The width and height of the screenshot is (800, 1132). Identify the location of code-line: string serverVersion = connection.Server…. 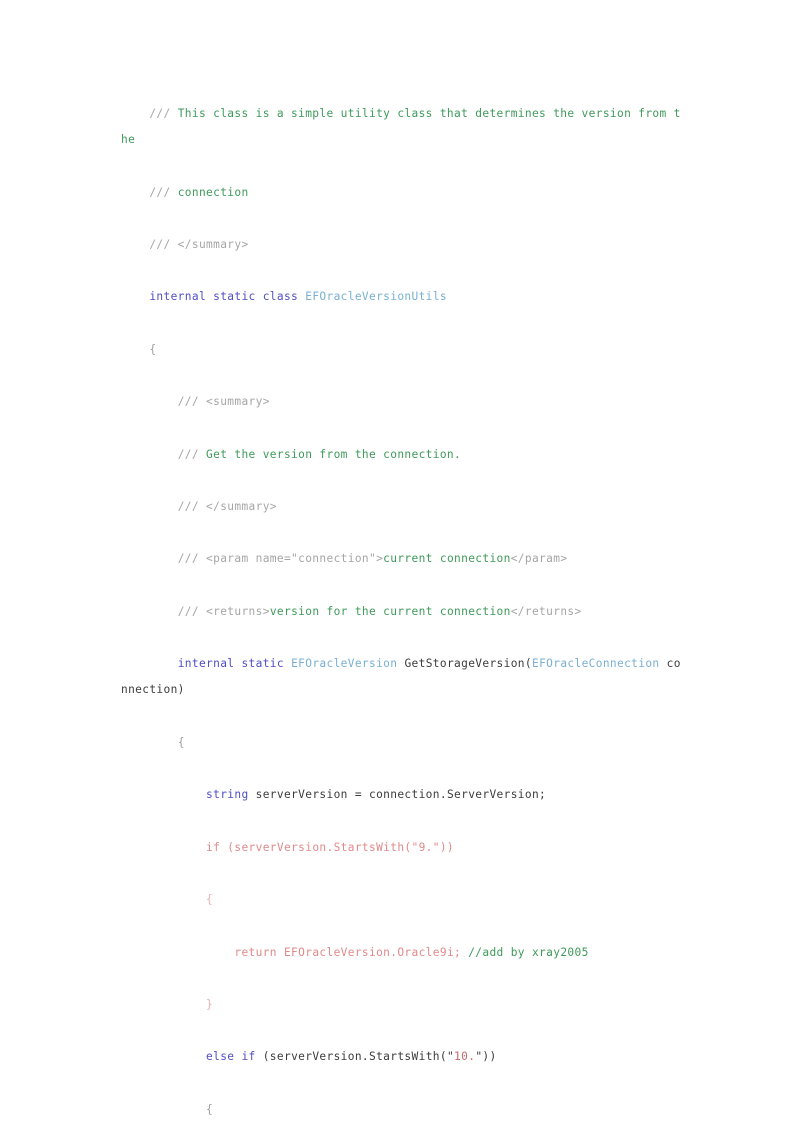
(401, 795).